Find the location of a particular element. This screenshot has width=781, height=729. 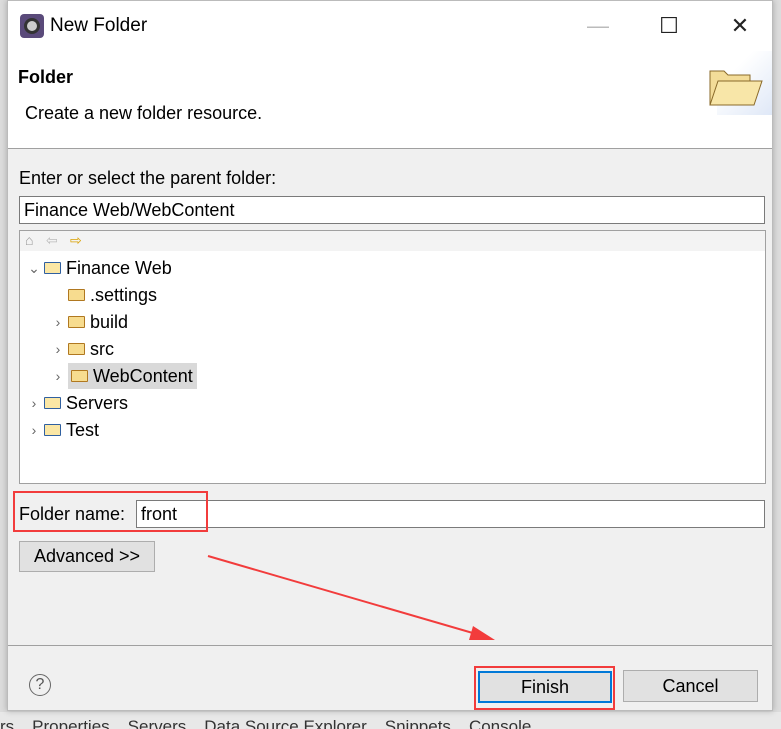

close-button: ✕ is located at coordinates (740, 26).